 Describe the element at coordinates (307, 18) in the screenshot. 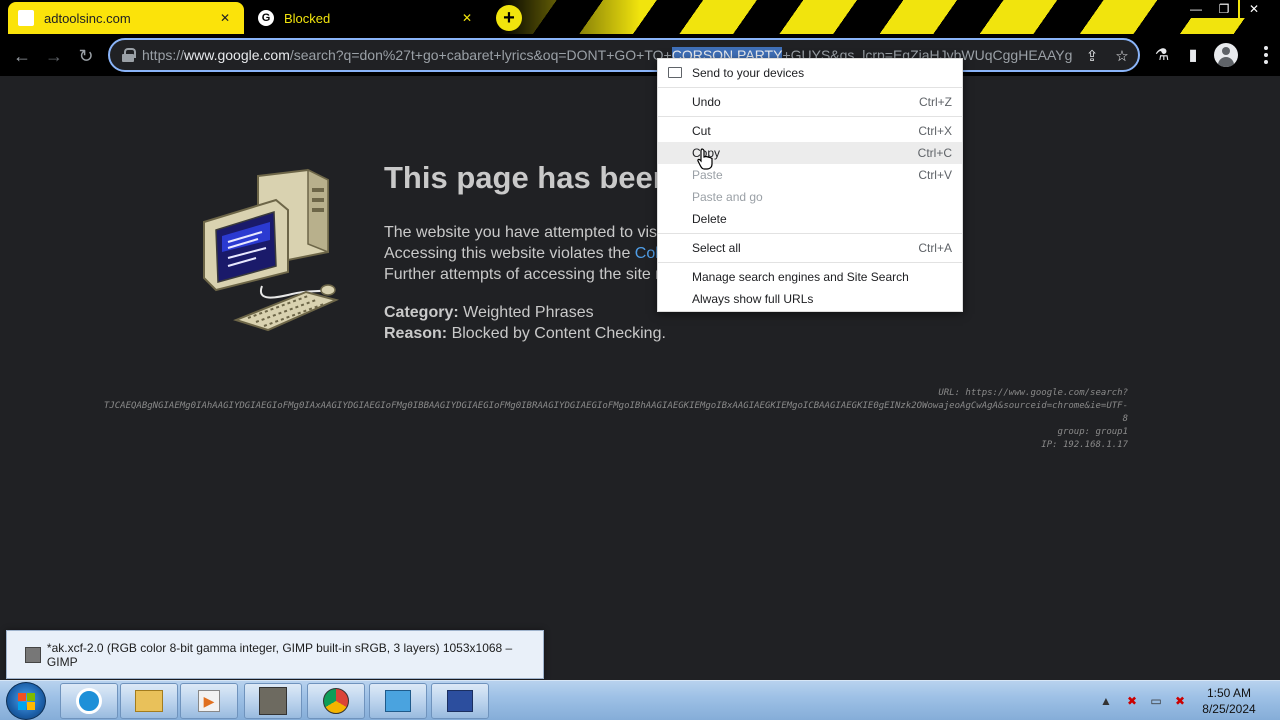

I see `tab-title: Blocked` at that location.